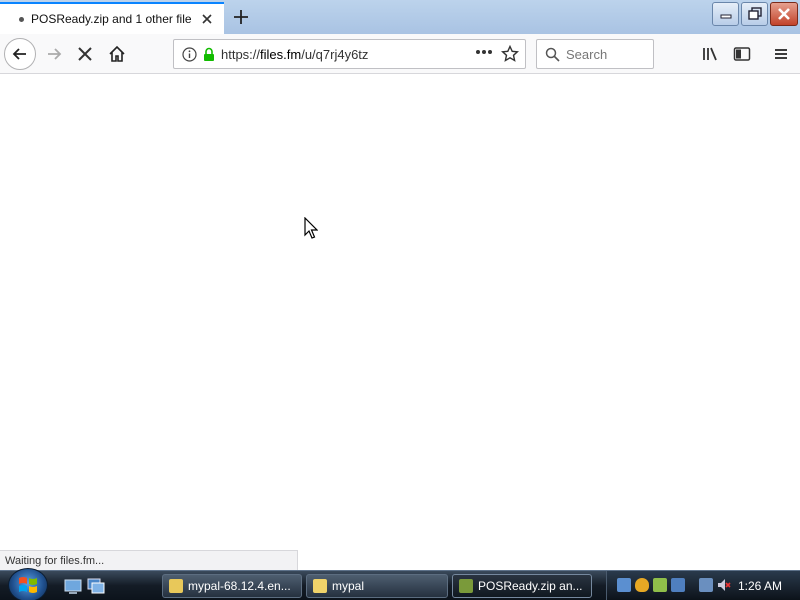 This screenshot has width=800, height=600. I want to click on sidebar-button, so click(742, 54).